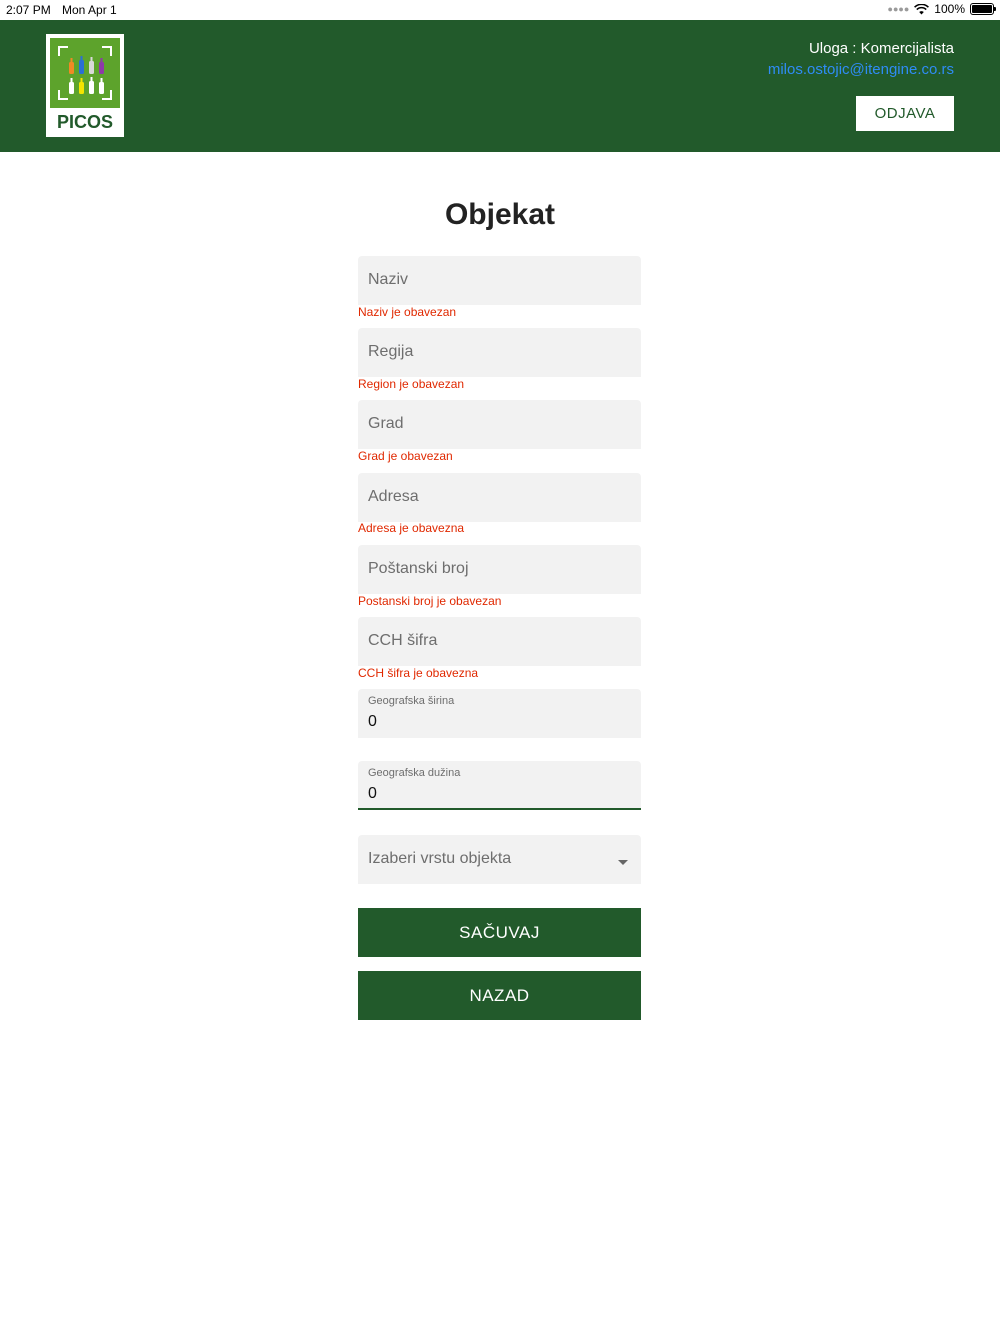 This screenshot has width=1000, height=1334. Describe the element at coordinates (403, 640) in the screenshot. I see `cch-sifra-placeholder: CCH šifra` at that location.